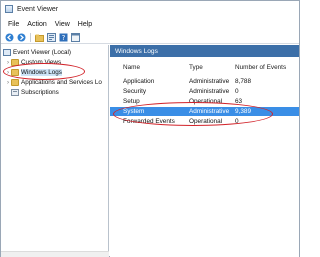 The height and width of the screenshot is (257, 320). Describe the element at coordinates (61, 82) in the screenshot. I see `tree-item-label: Applications and Services Lo` at that location.